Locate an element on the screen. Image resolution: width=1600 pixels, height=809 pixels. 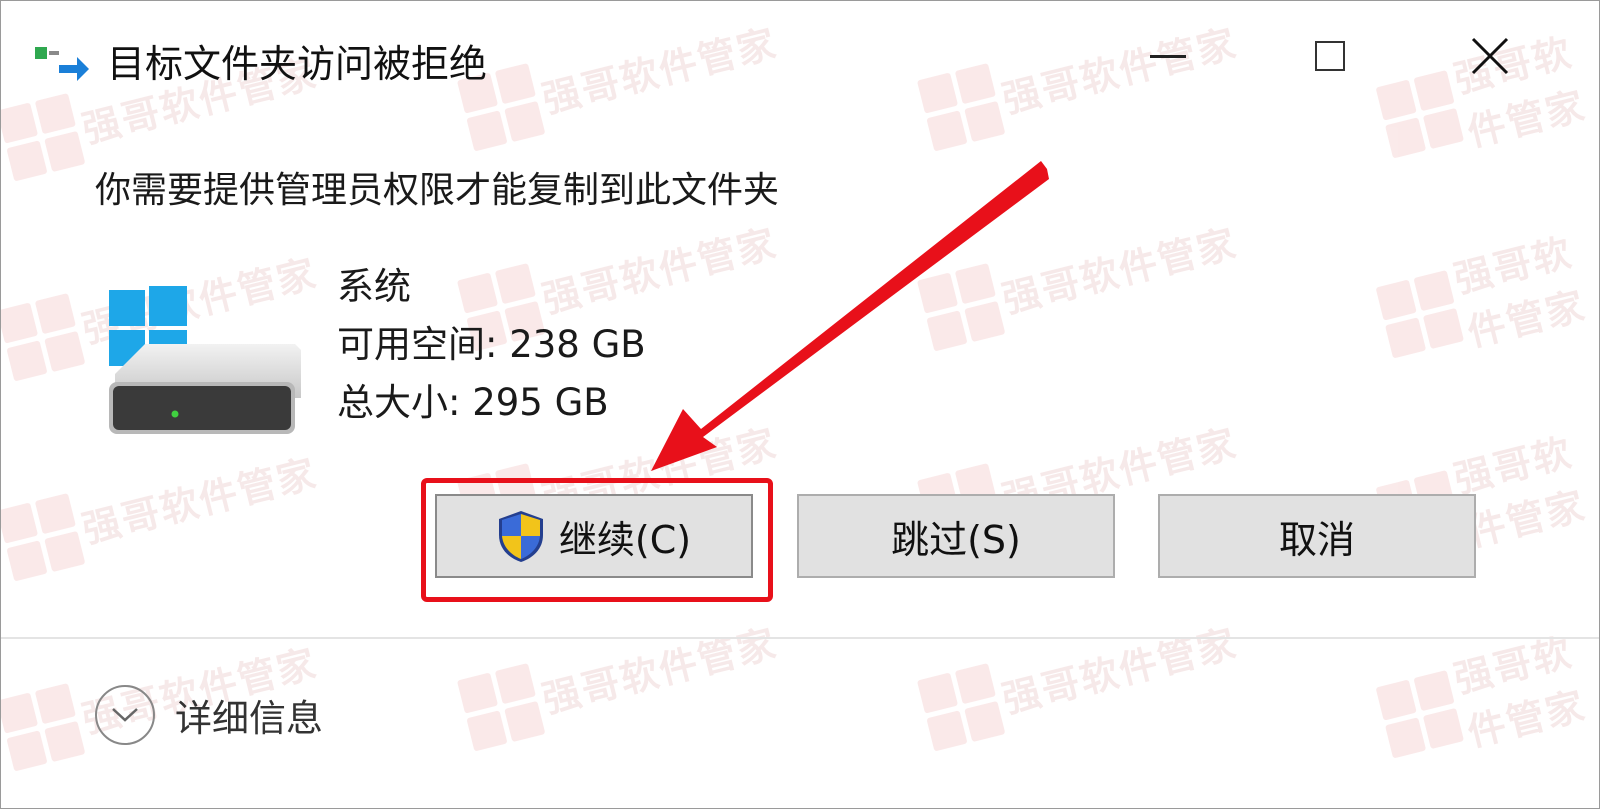
minimize-icon is located at coordinates (1168, 56).